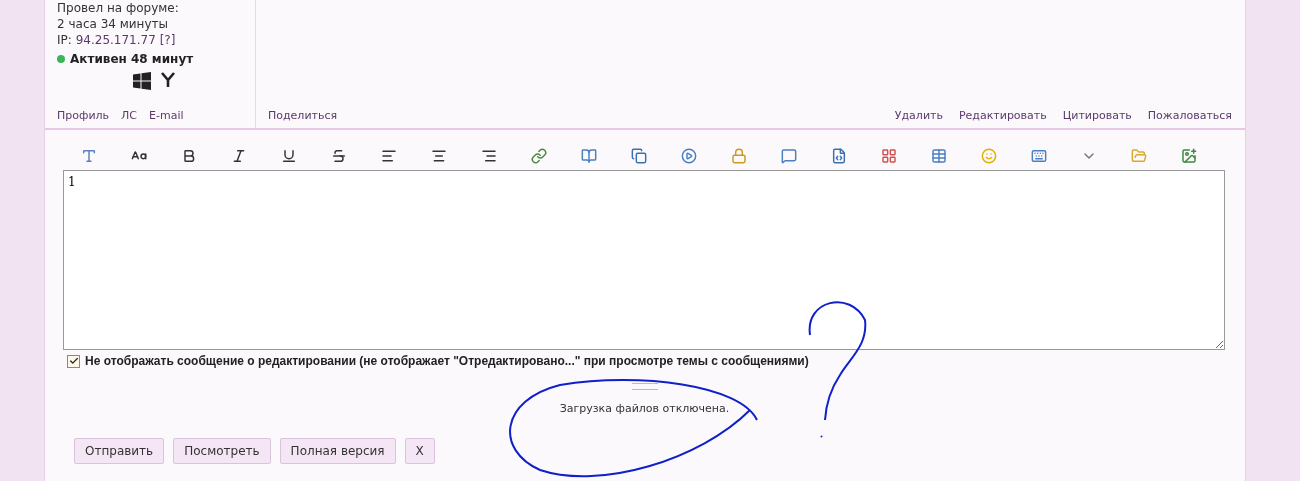 The image size is (1300, 481). Describe the element at coordinates (142, 81) in the screenshot. I see `windows-logo-icon` at that location.